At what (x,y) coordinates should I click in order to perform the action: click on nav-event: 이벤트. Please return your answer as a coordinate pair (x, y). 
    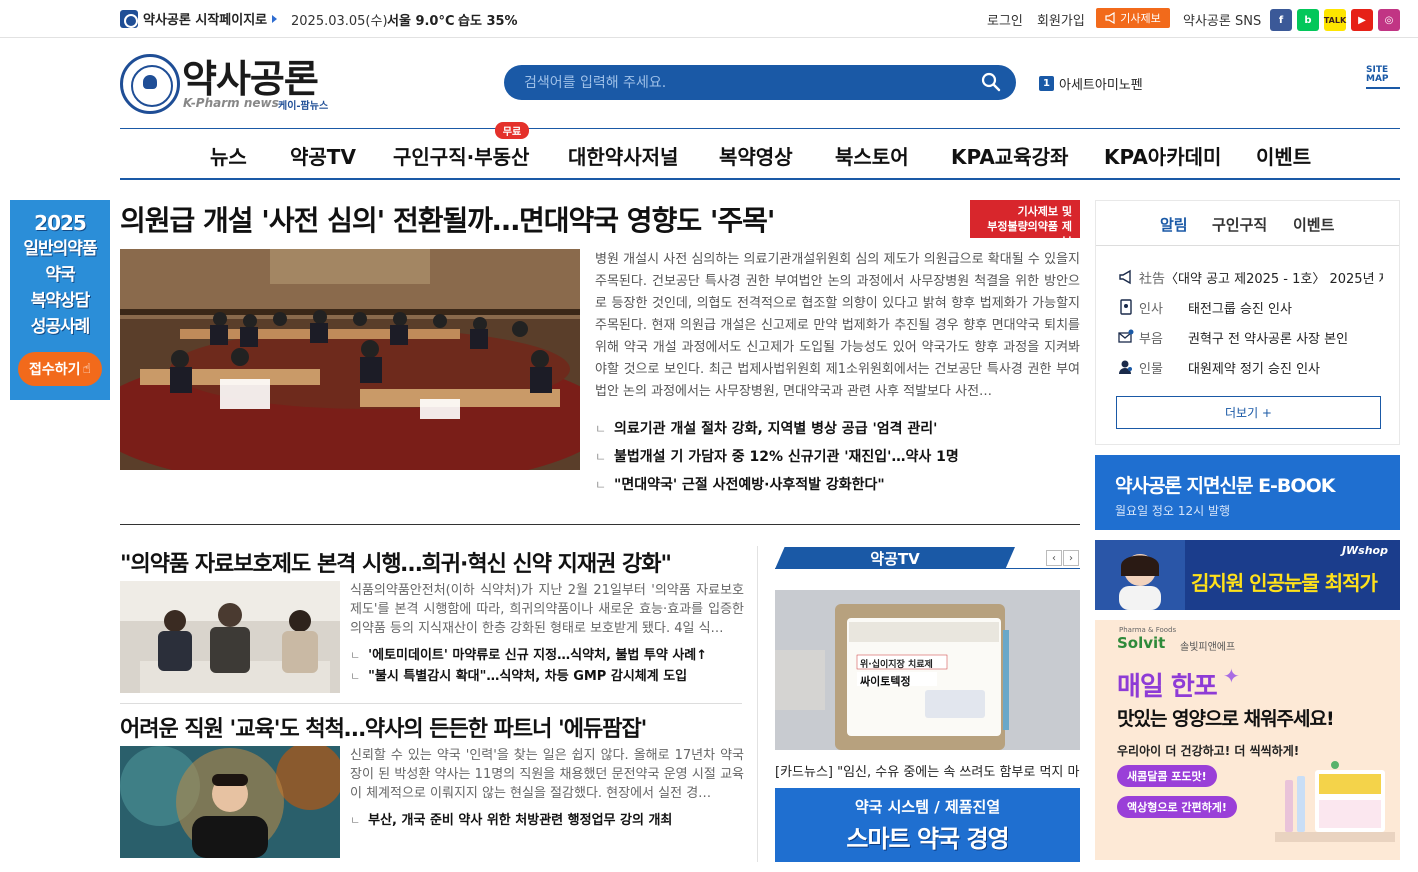
    Looking at the image, I should click on (1283, 155).